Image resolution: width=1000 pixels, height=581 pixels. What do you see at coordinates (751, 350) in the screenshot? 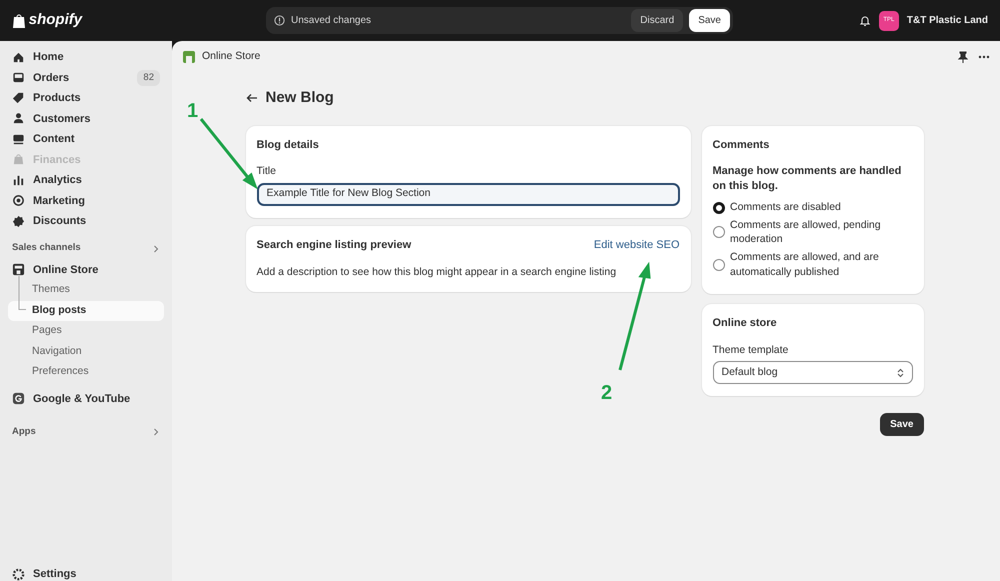
I see `field-label: Theme template` at bounding box center [751, 350].